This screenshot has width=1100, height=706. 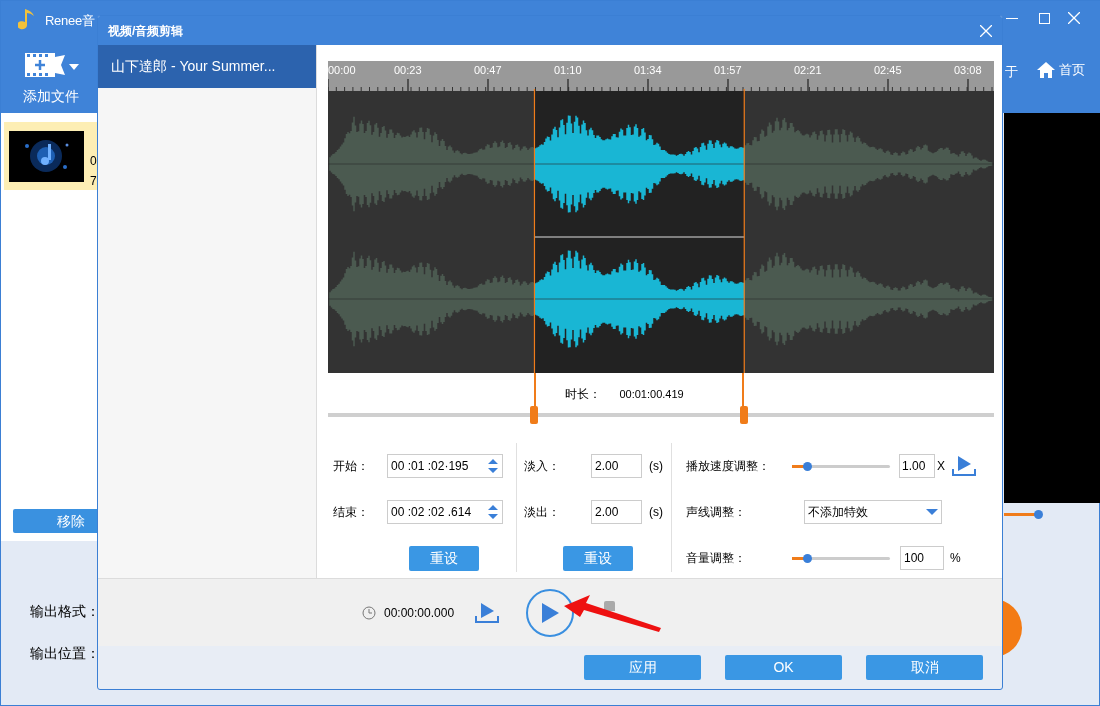 What do you see at coordinates (716, 558) in the screenshot?
I see `field-label: 音量调整：` at bounding box center [716, 558].